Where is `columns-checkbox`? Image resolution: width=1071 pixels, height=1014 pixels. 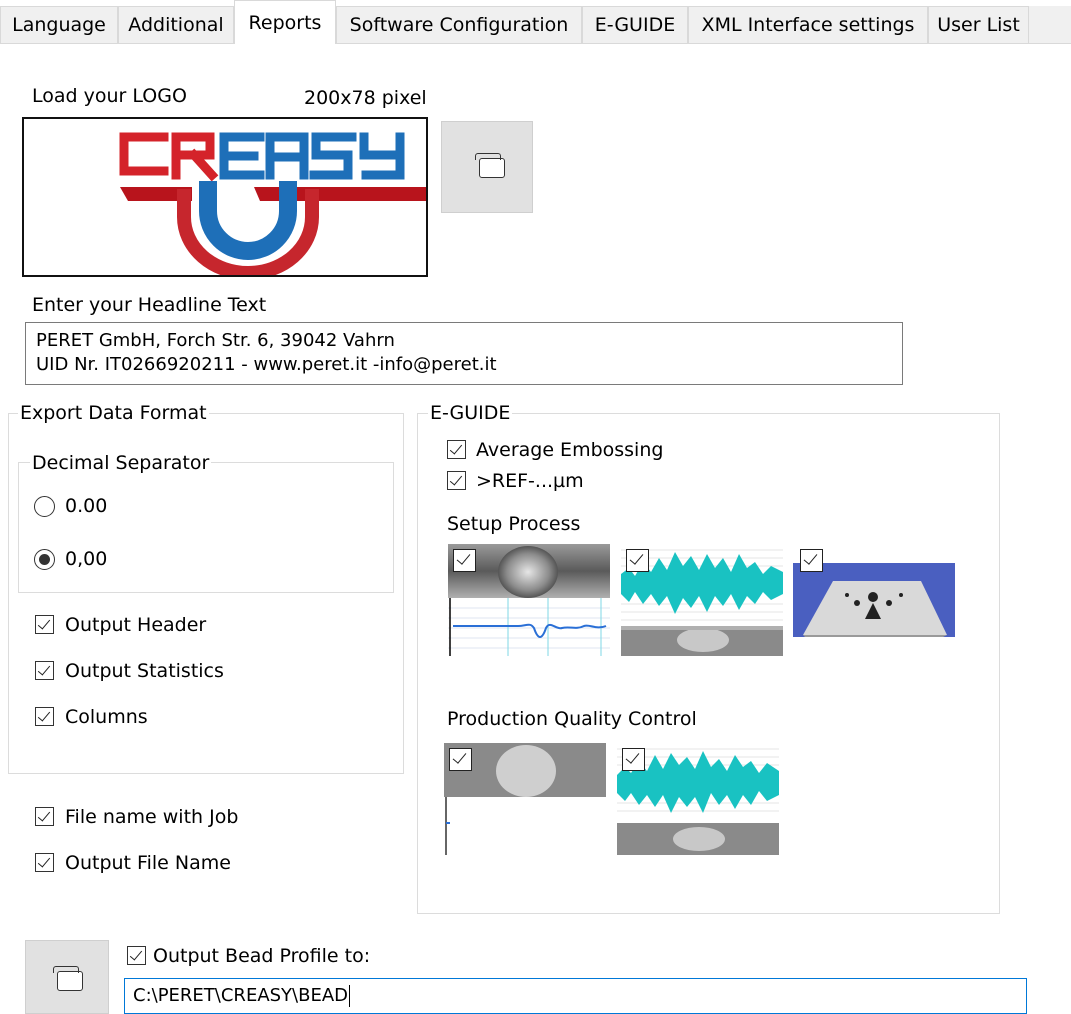
columns-checkbox is located at coordinates (44, 716).